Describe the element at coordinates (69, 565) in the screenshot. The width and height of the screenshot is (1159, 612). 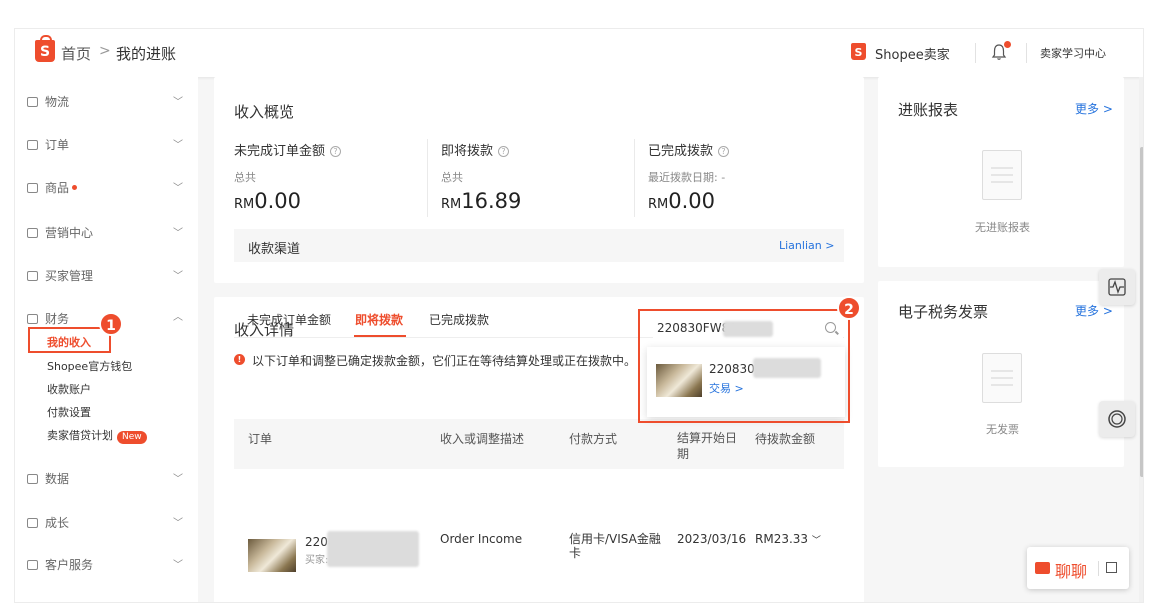
I see `sidebar-item-label: 客户服务` at that location.